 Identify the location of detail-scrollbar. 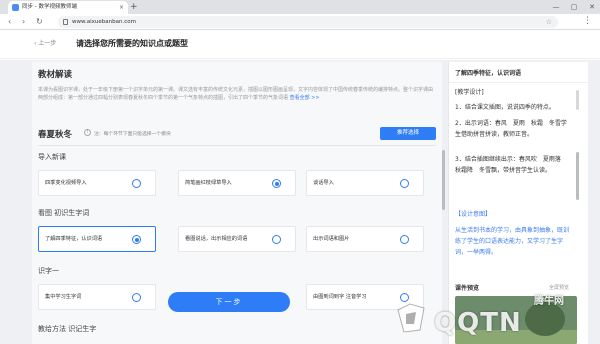
(577, 176).